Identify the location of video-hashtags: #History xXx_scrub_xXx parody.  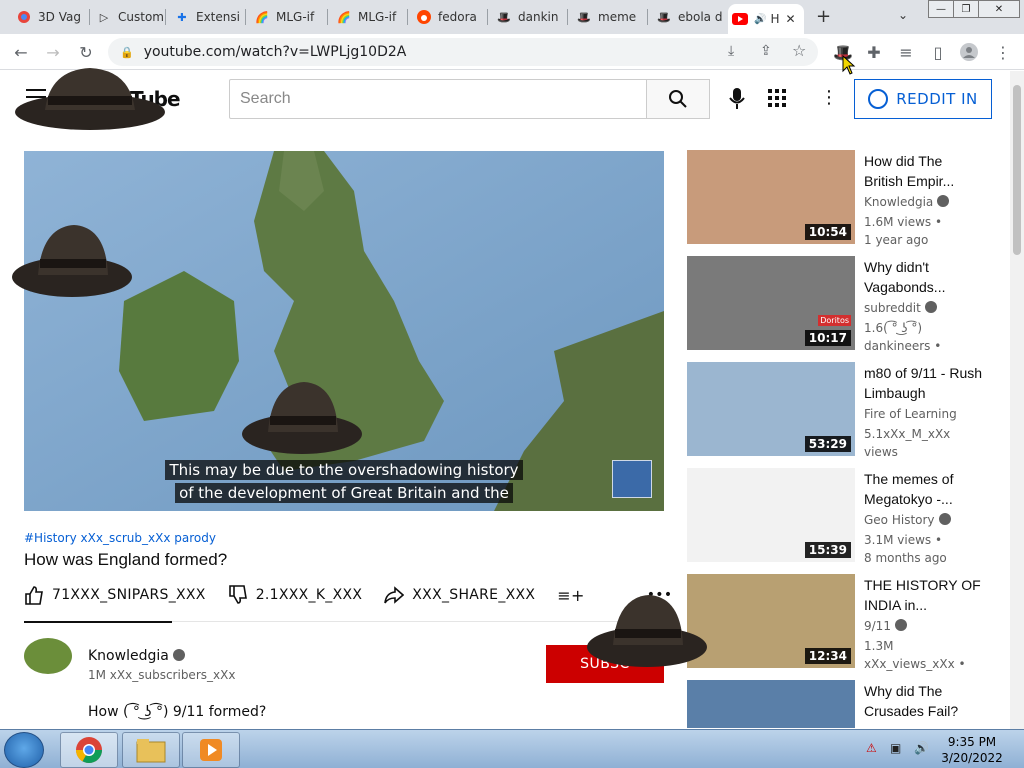
(120, 538).